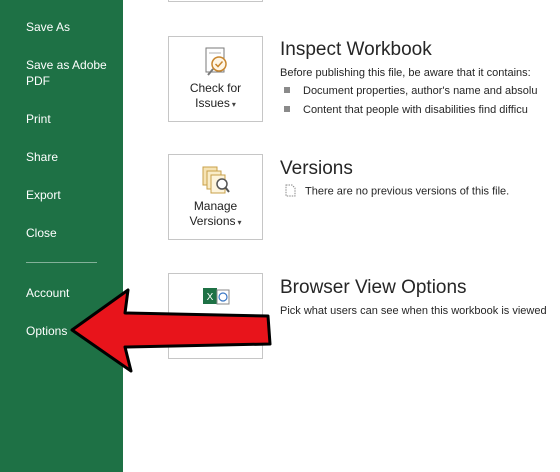  I want to click on browser-view-options-label-2: Options, so click(215, 340).